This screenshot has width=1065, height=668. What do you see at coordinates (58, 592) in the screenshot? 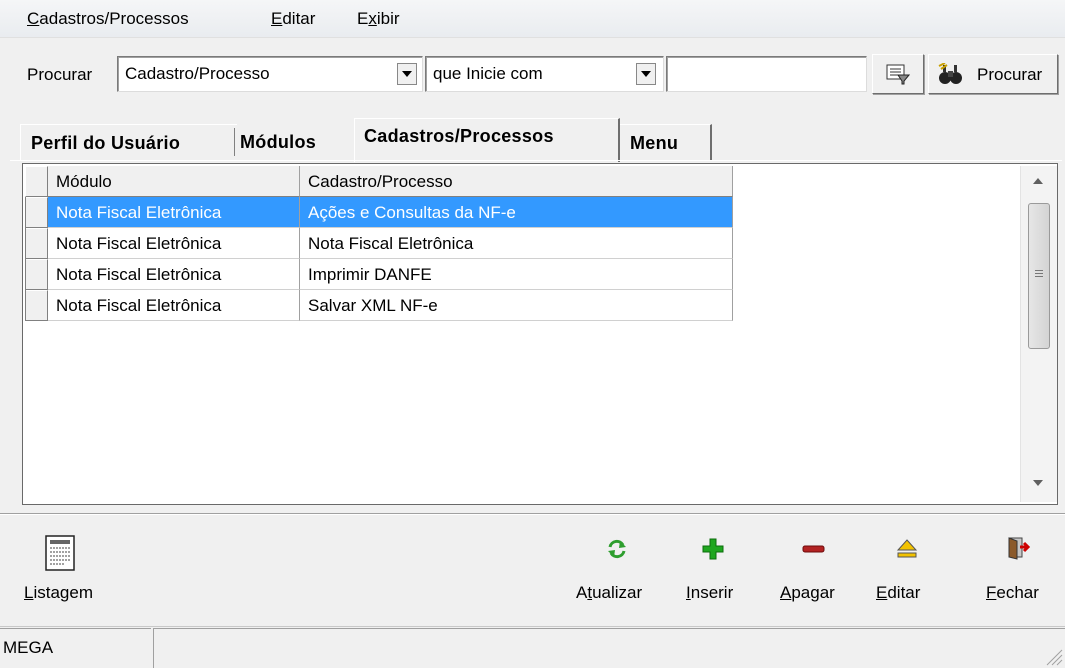
I see `listagem-label: Listagem` at bounding box center [58, 592].